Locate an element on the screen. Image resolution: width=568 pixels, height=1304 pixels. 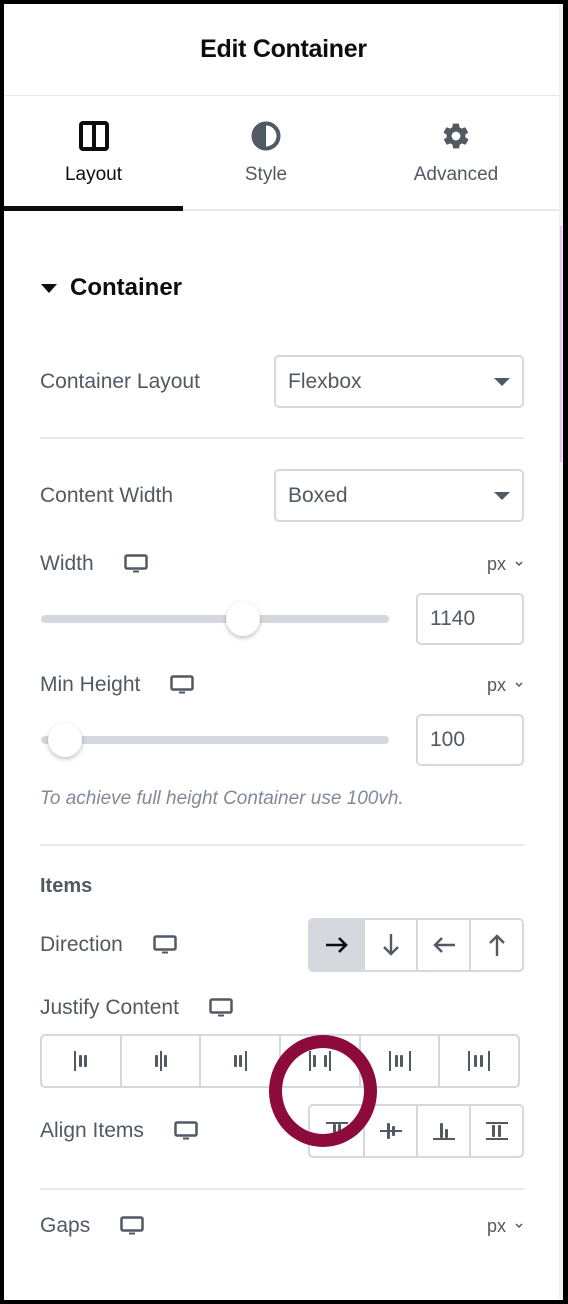
justify-space-around-icon is located at coordinates (399, 1061).